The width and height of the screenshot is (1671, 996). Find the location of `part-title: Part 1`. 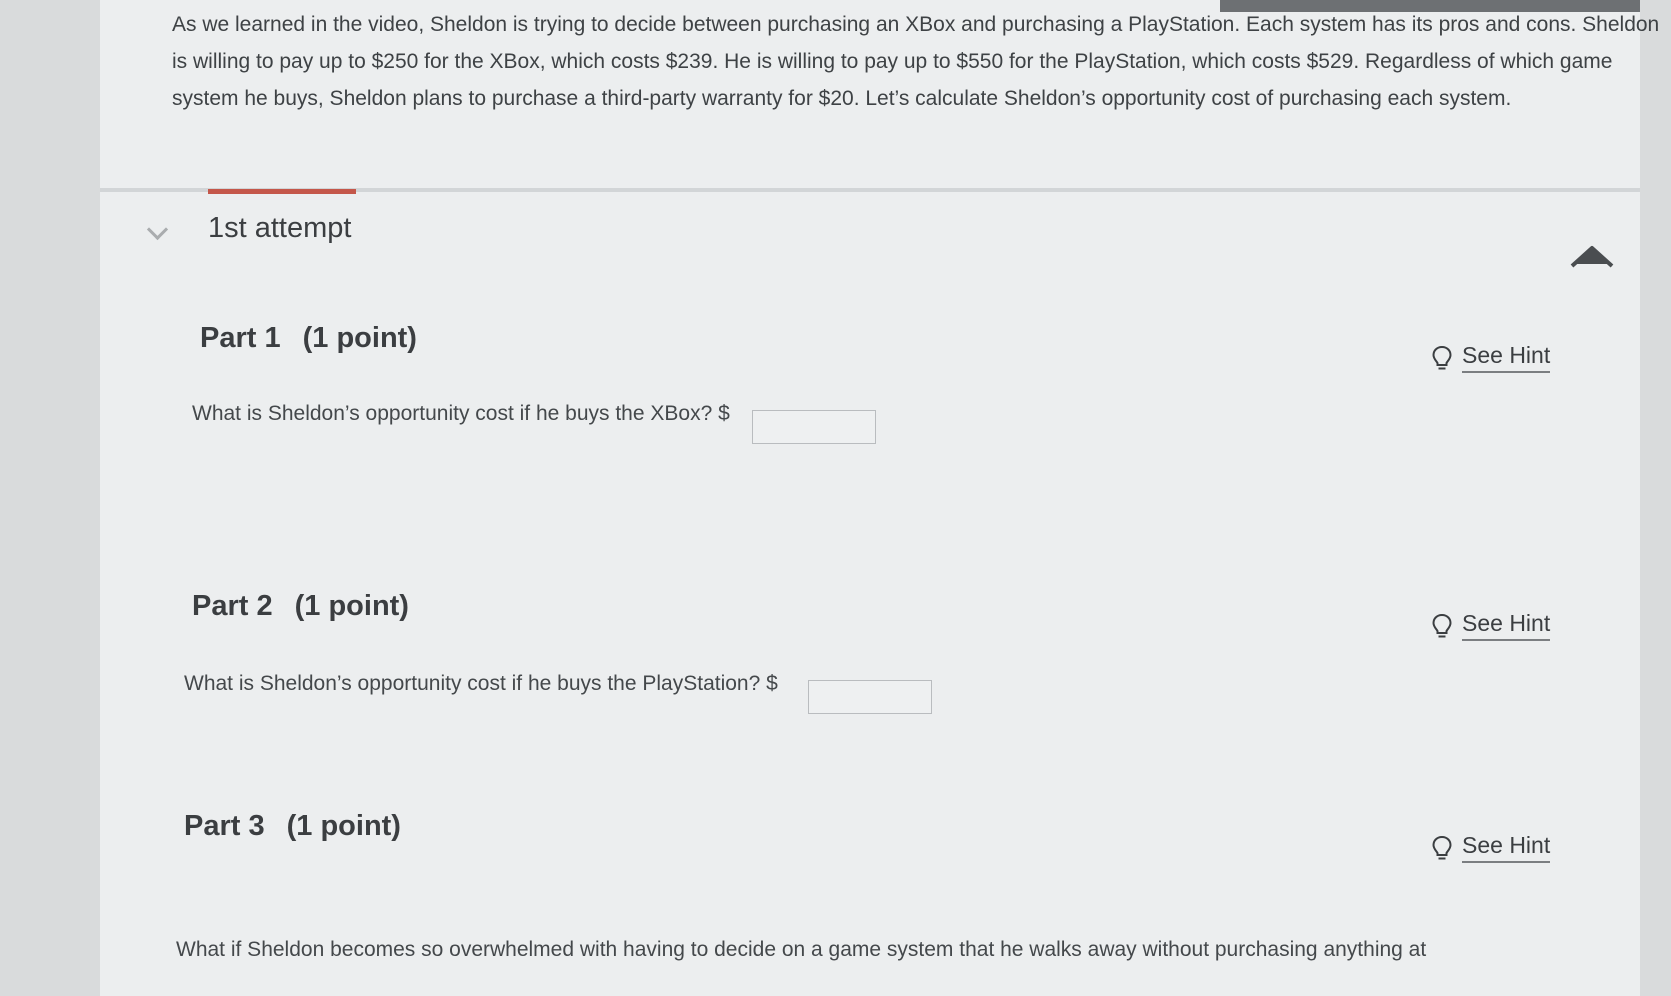

part-title: Part 1 is located at coordinates (240, 338).